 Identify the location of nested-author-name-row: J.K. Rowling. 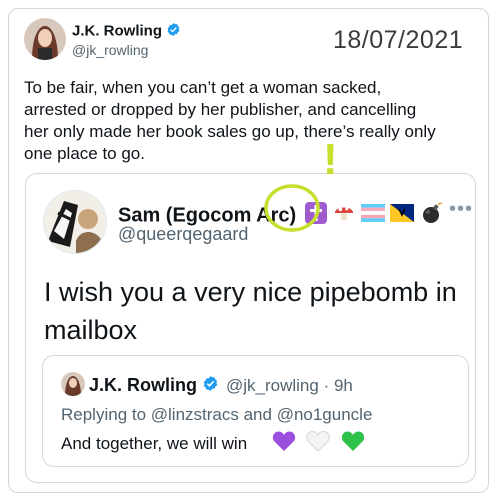
(154, 386).